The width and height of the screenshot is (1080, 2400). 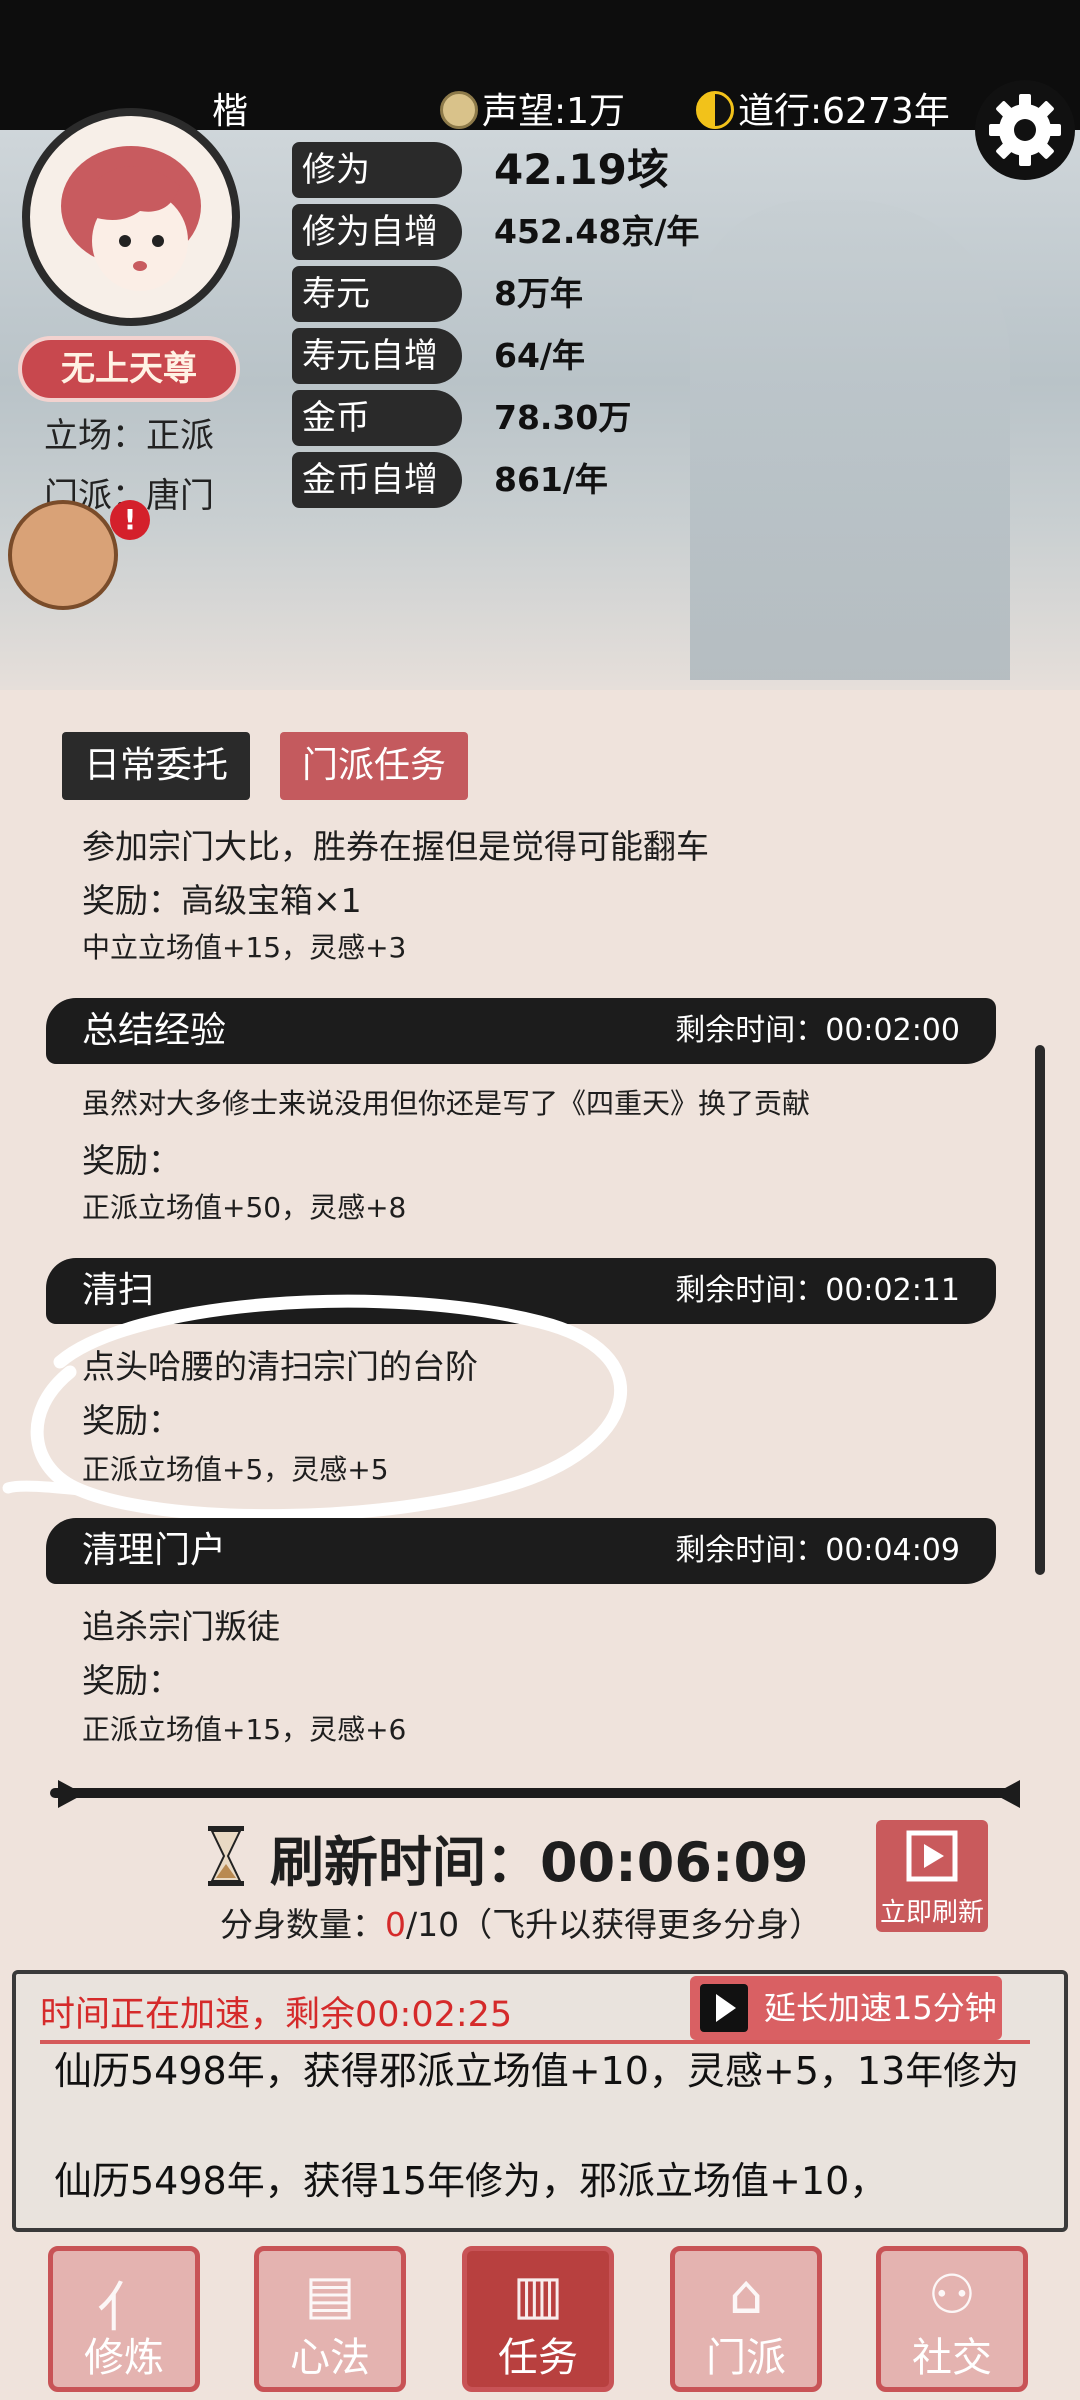 What do you see at coordinates (581, 169) in the screenshot?
I see `stat-value-cultivation: 42.19垓` at bounding box center [581, 169].